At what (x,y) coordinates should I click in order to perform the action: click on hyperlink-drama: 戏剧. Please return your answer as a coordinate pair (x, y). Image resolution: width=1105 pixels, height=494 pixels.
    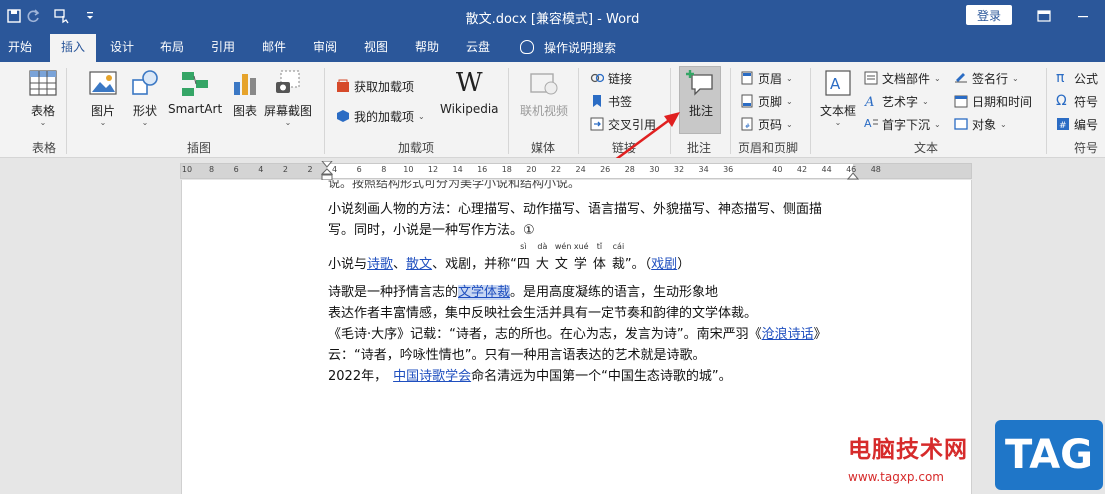
    Looking at the image, I should click on (664, 264).